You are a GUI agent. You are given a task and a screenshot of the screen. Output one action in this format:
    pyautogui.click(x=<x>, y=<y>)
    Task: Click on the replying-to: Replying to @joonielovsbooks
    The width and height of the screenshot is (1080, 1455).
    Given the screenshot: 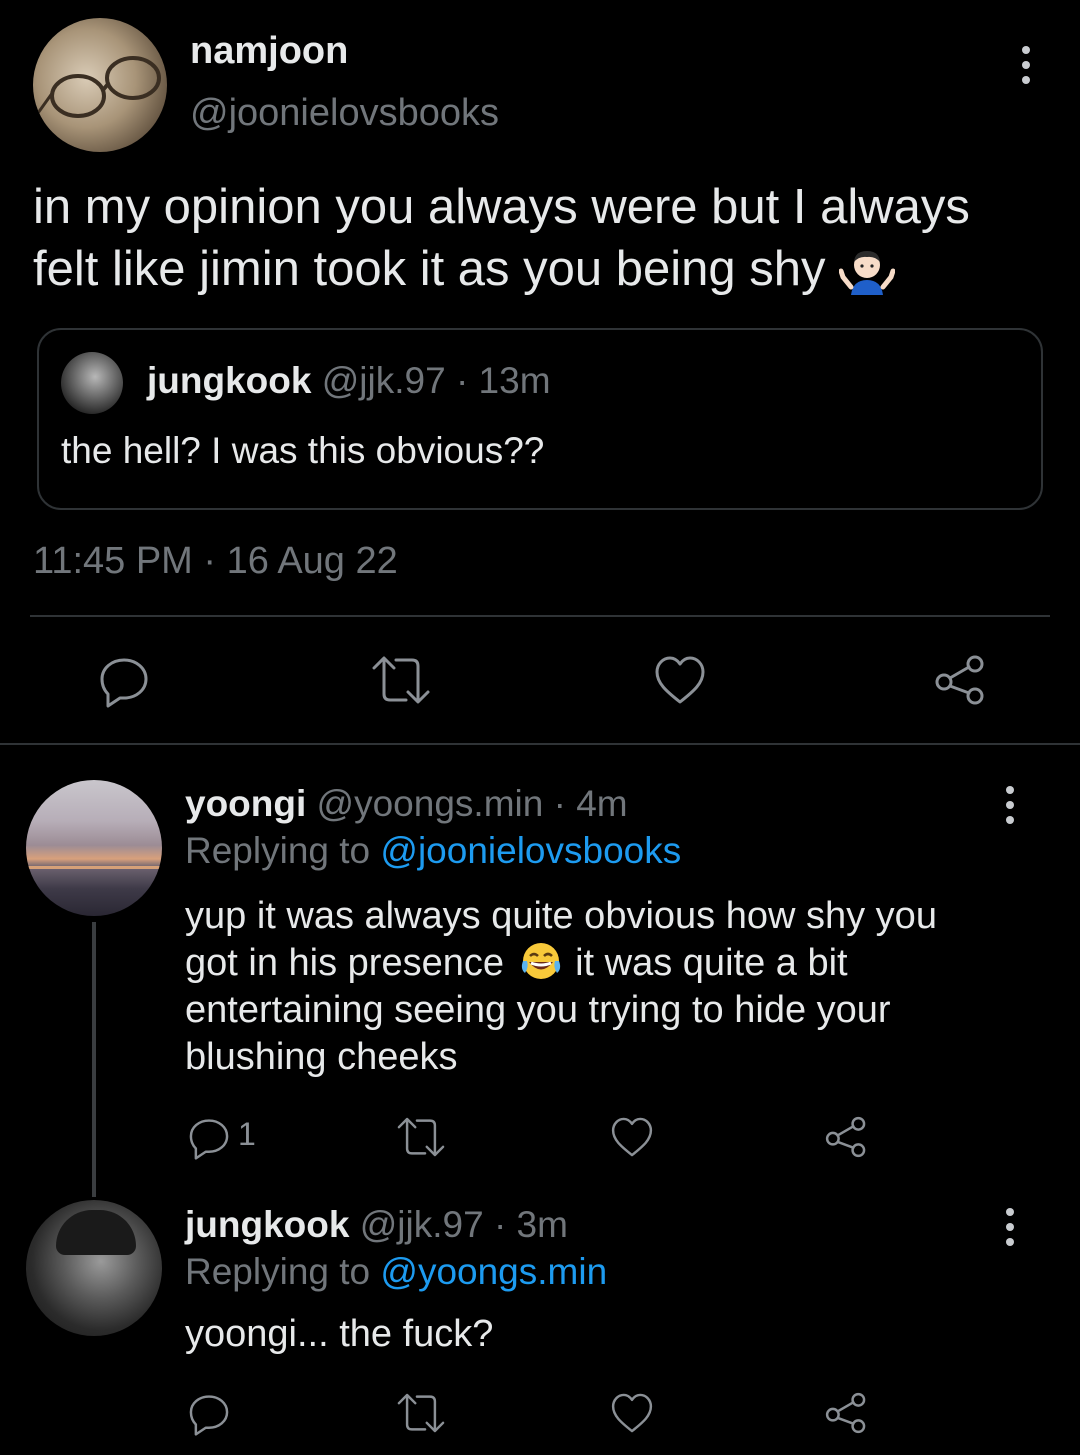 What is the action you would take?
    pyautogui.click(x=433, y=851)
    